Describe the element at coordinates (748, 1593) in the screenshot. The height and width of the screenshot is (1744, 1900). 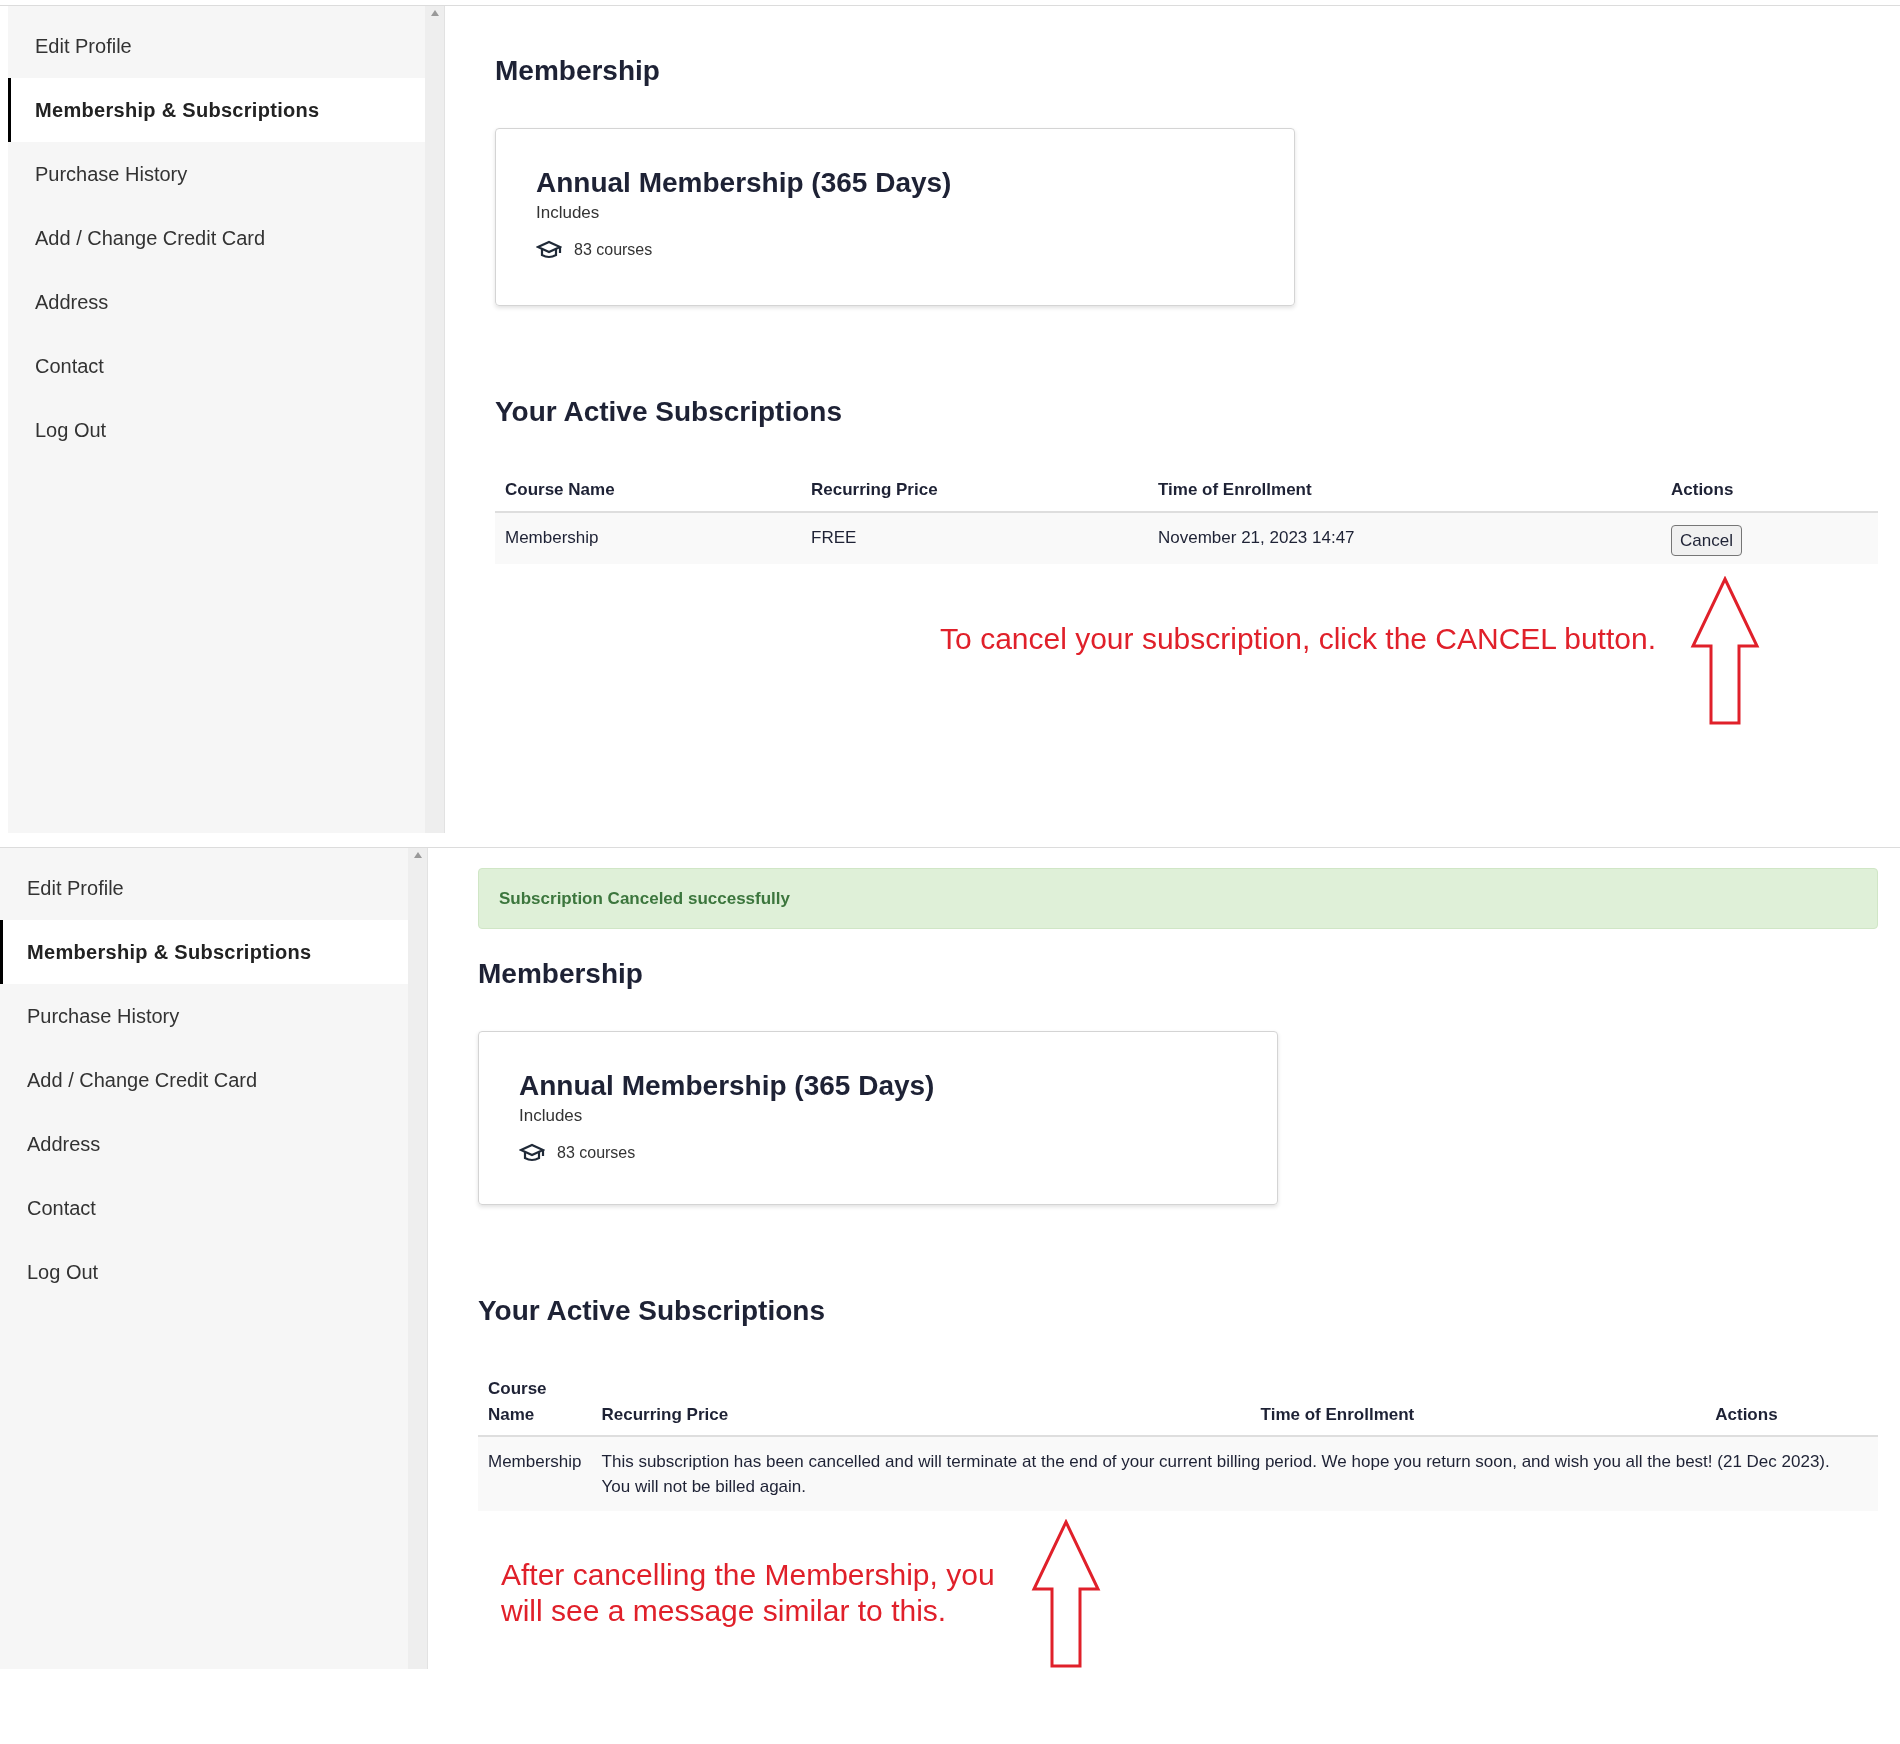
I see `annotation-text: After cancelling the Membership, you will see a message similar to this.` at that location.